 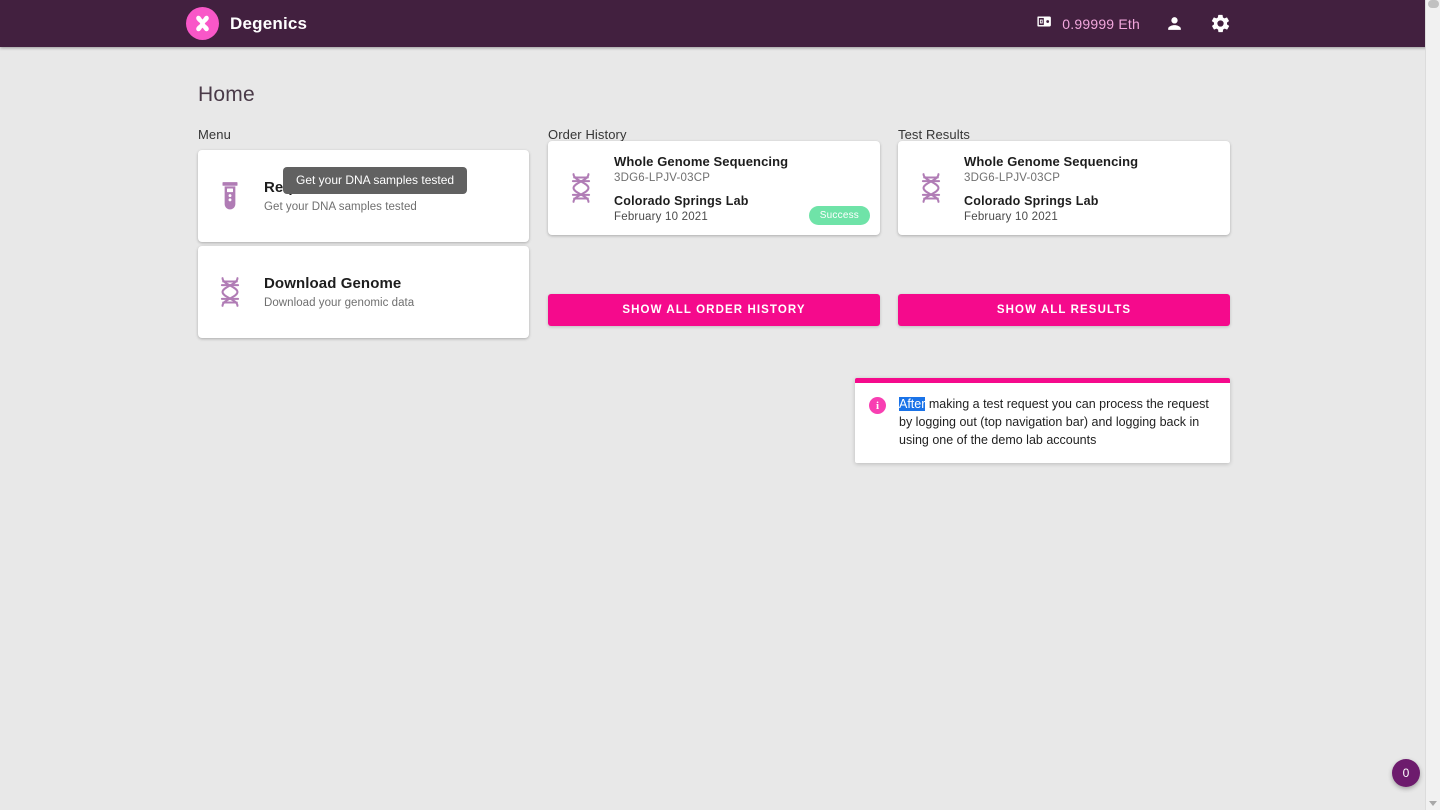 What do you see at coordinates (340, 207) in the screenshot?
I see `menu-item-subtitle: Get your DNA samples tested` at bounding box center [340, 207].